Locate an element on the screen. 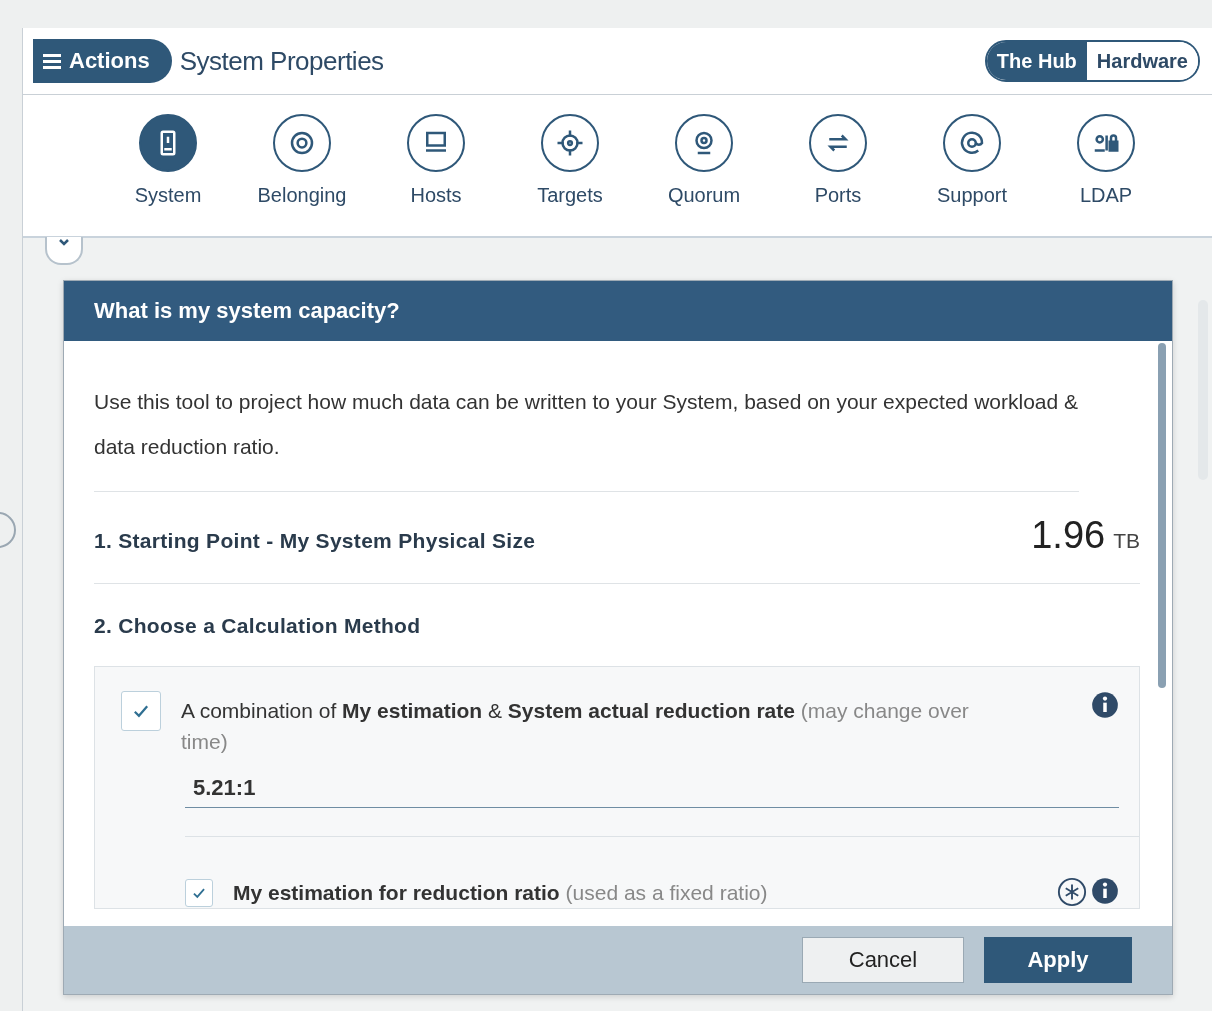 The image size is (1212, 1011). nav-tab: Ports is located at coordinates (838, 165).